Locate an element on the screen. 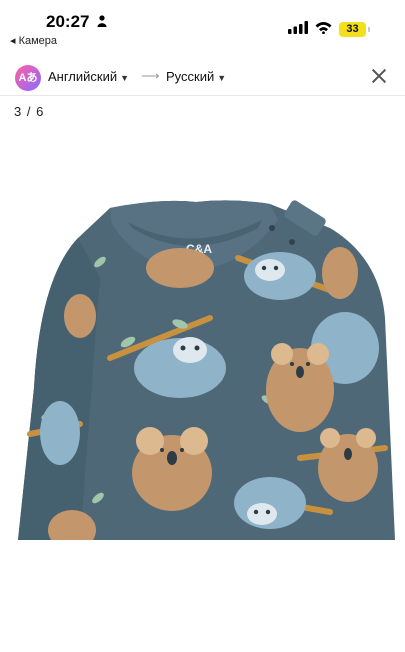 This screenshot has width=405, height=652. status-bar: 20:27 ◂ Камера 33 is located at coordinates (202, 23).